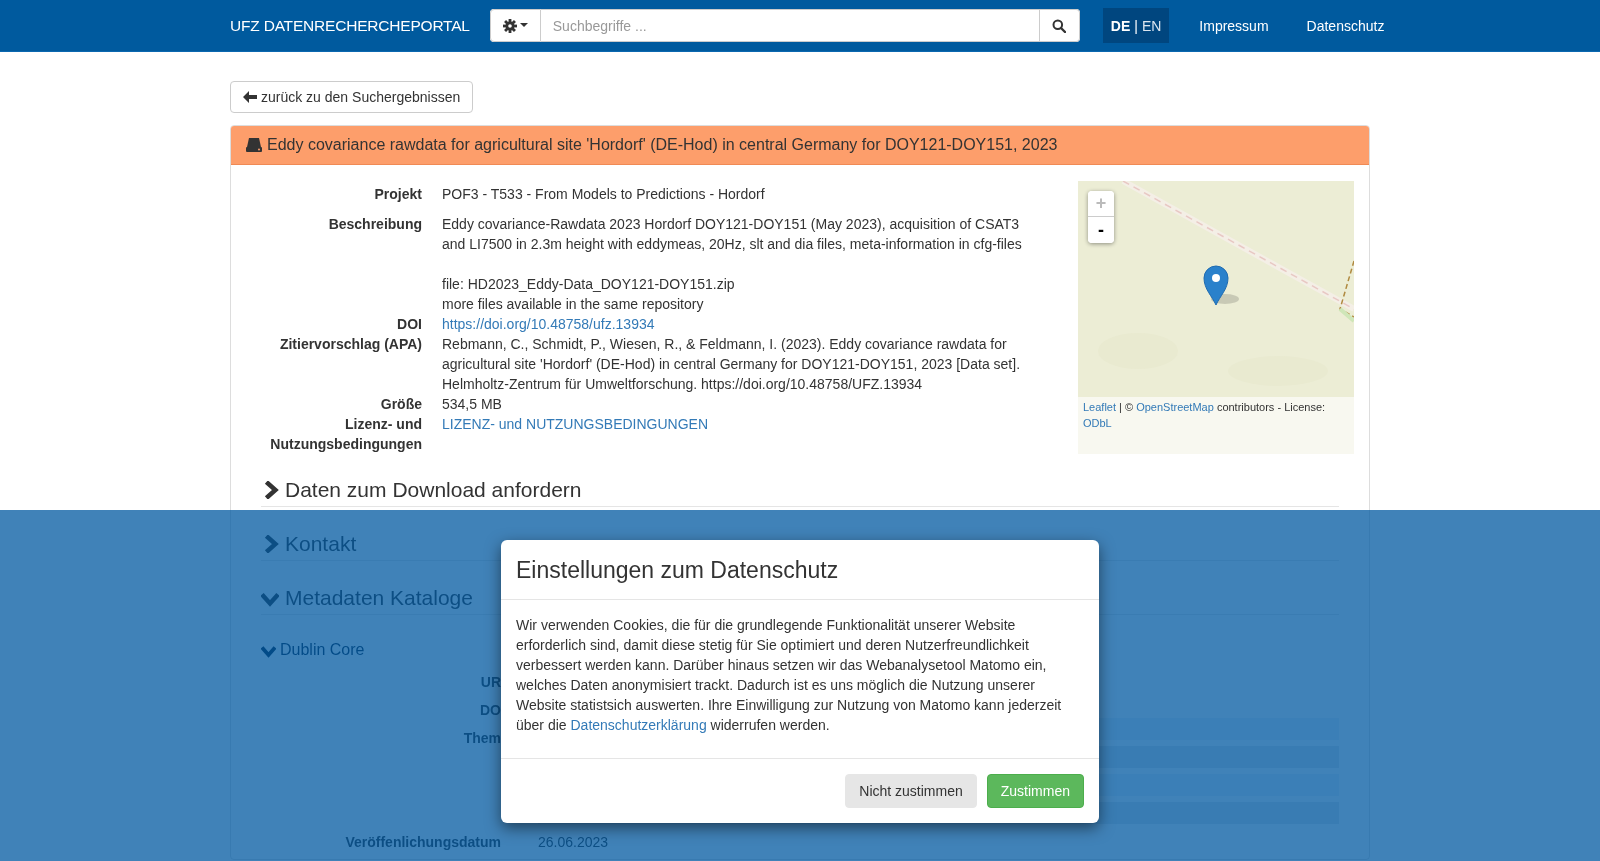 Image resolution: width=1600 pixels, height=861 pixels. Describe the element at coordinates (350, 25) in the screenshot. I see `brand-title: UFZ DATENRECHERCHEPORTAL` at that location.